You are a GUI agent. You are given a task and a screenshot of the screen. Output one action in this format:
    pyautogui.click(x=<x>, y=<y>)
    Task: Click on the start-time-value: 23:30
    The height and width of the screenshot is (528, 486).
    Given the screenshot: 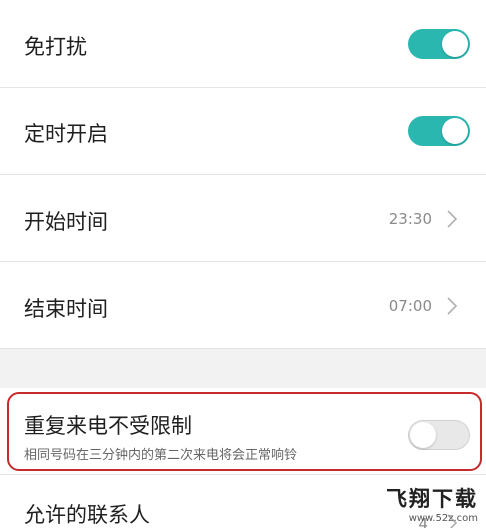 What is the action you would take?
    pyautogui.click(x=410, y=219)
    